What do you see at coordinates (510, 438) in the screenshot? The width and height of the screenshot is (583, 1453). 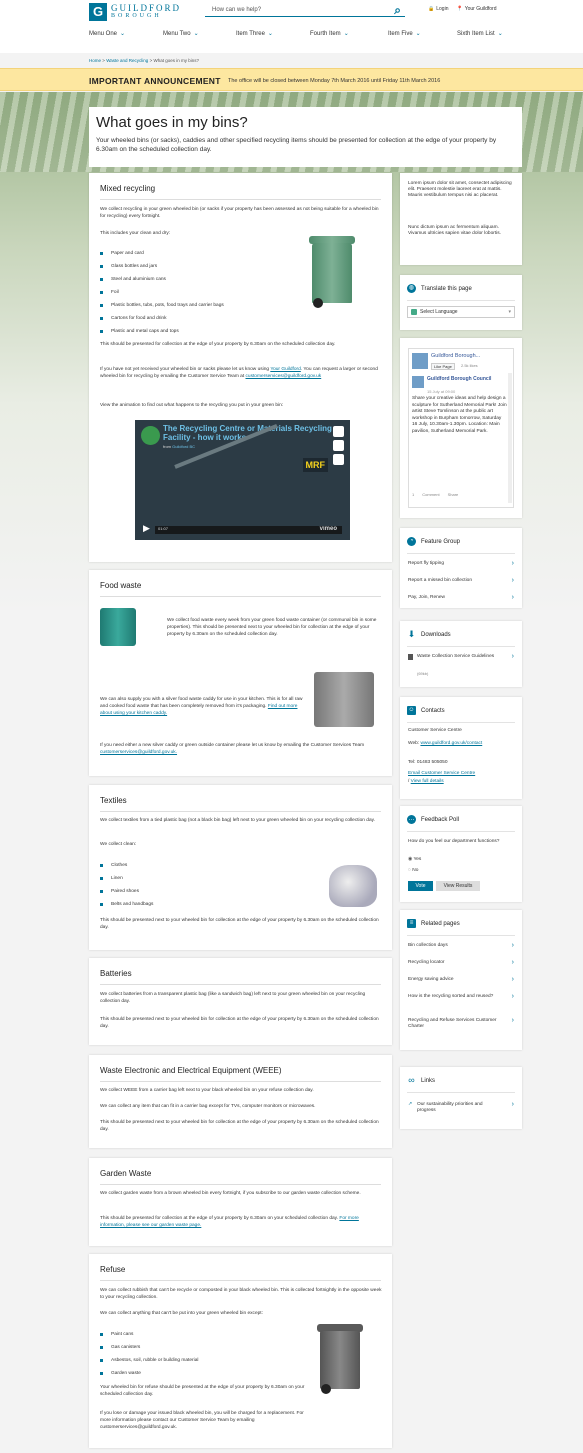 I see `scrollbar` at bounding box center [510, 438].